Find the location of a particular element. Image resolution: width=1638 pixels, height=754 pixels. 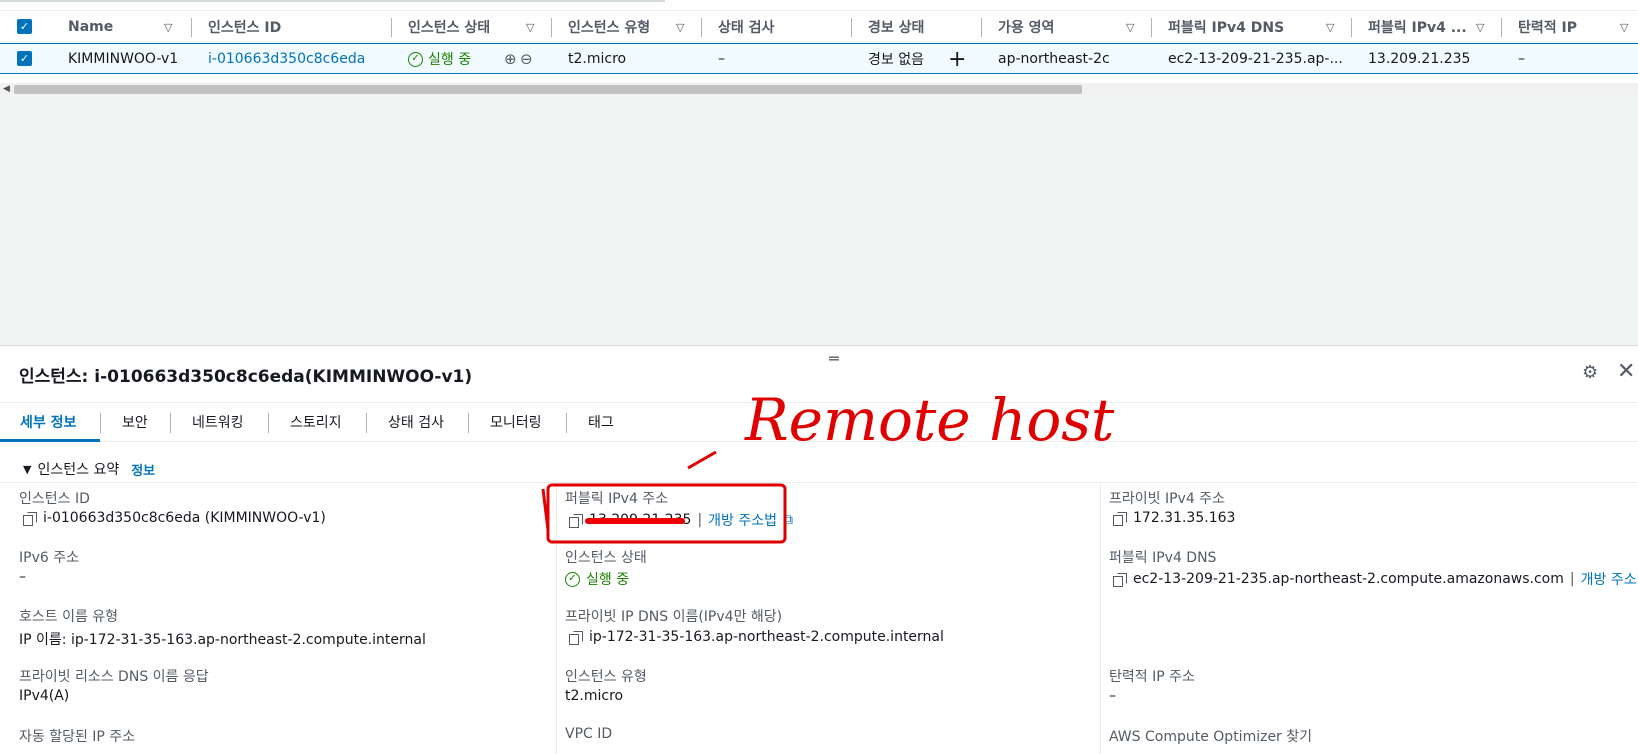

private-ip-dns-label: 프라이빗 IP DNS 이름(IPv4만 해당) is located at coordinates (674, 617).